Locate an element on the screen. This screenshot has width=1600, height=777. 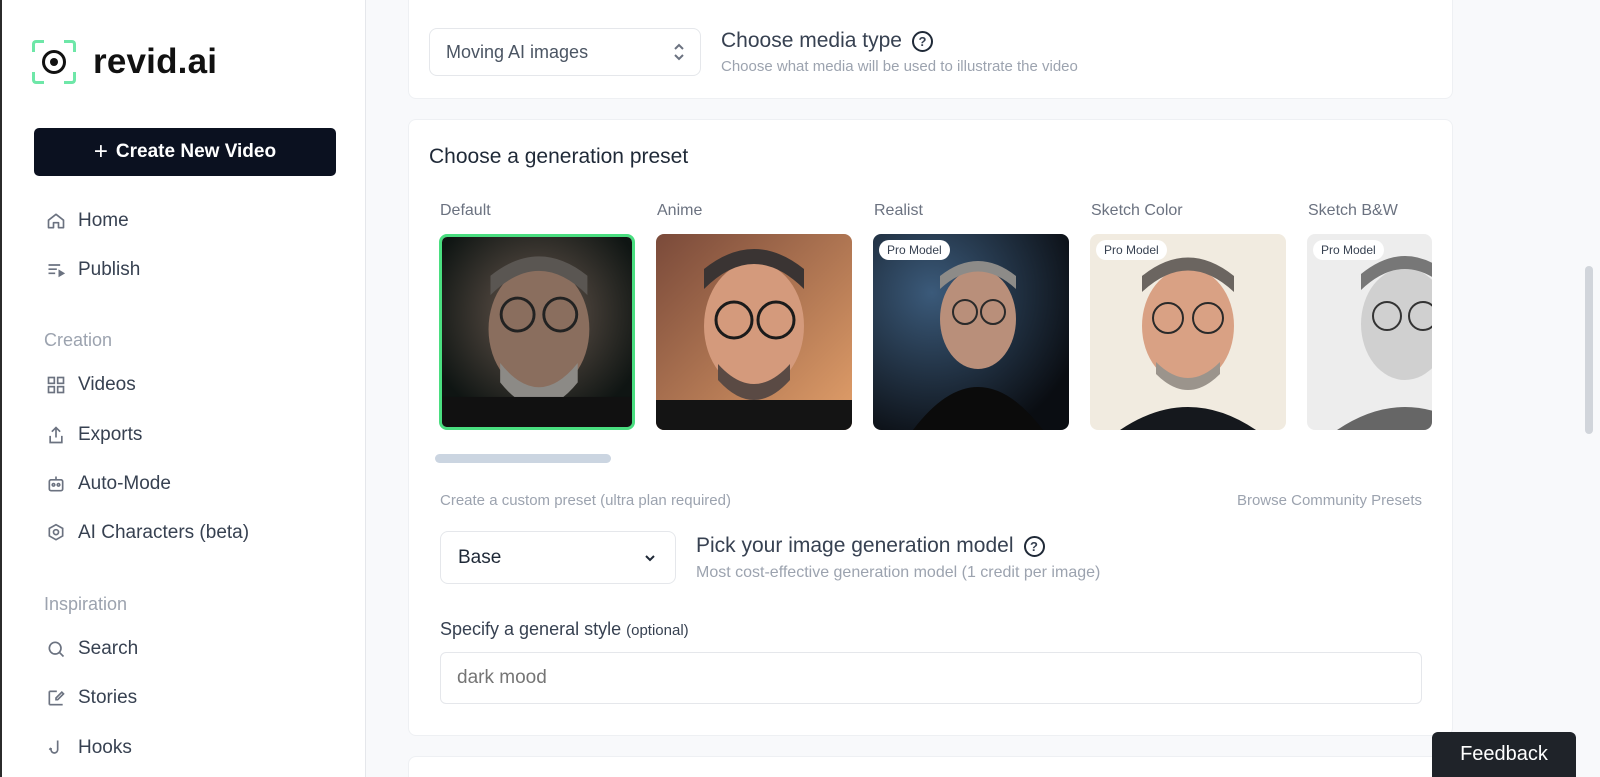
carousel-scrollbar is located at coordinates (523, 458).